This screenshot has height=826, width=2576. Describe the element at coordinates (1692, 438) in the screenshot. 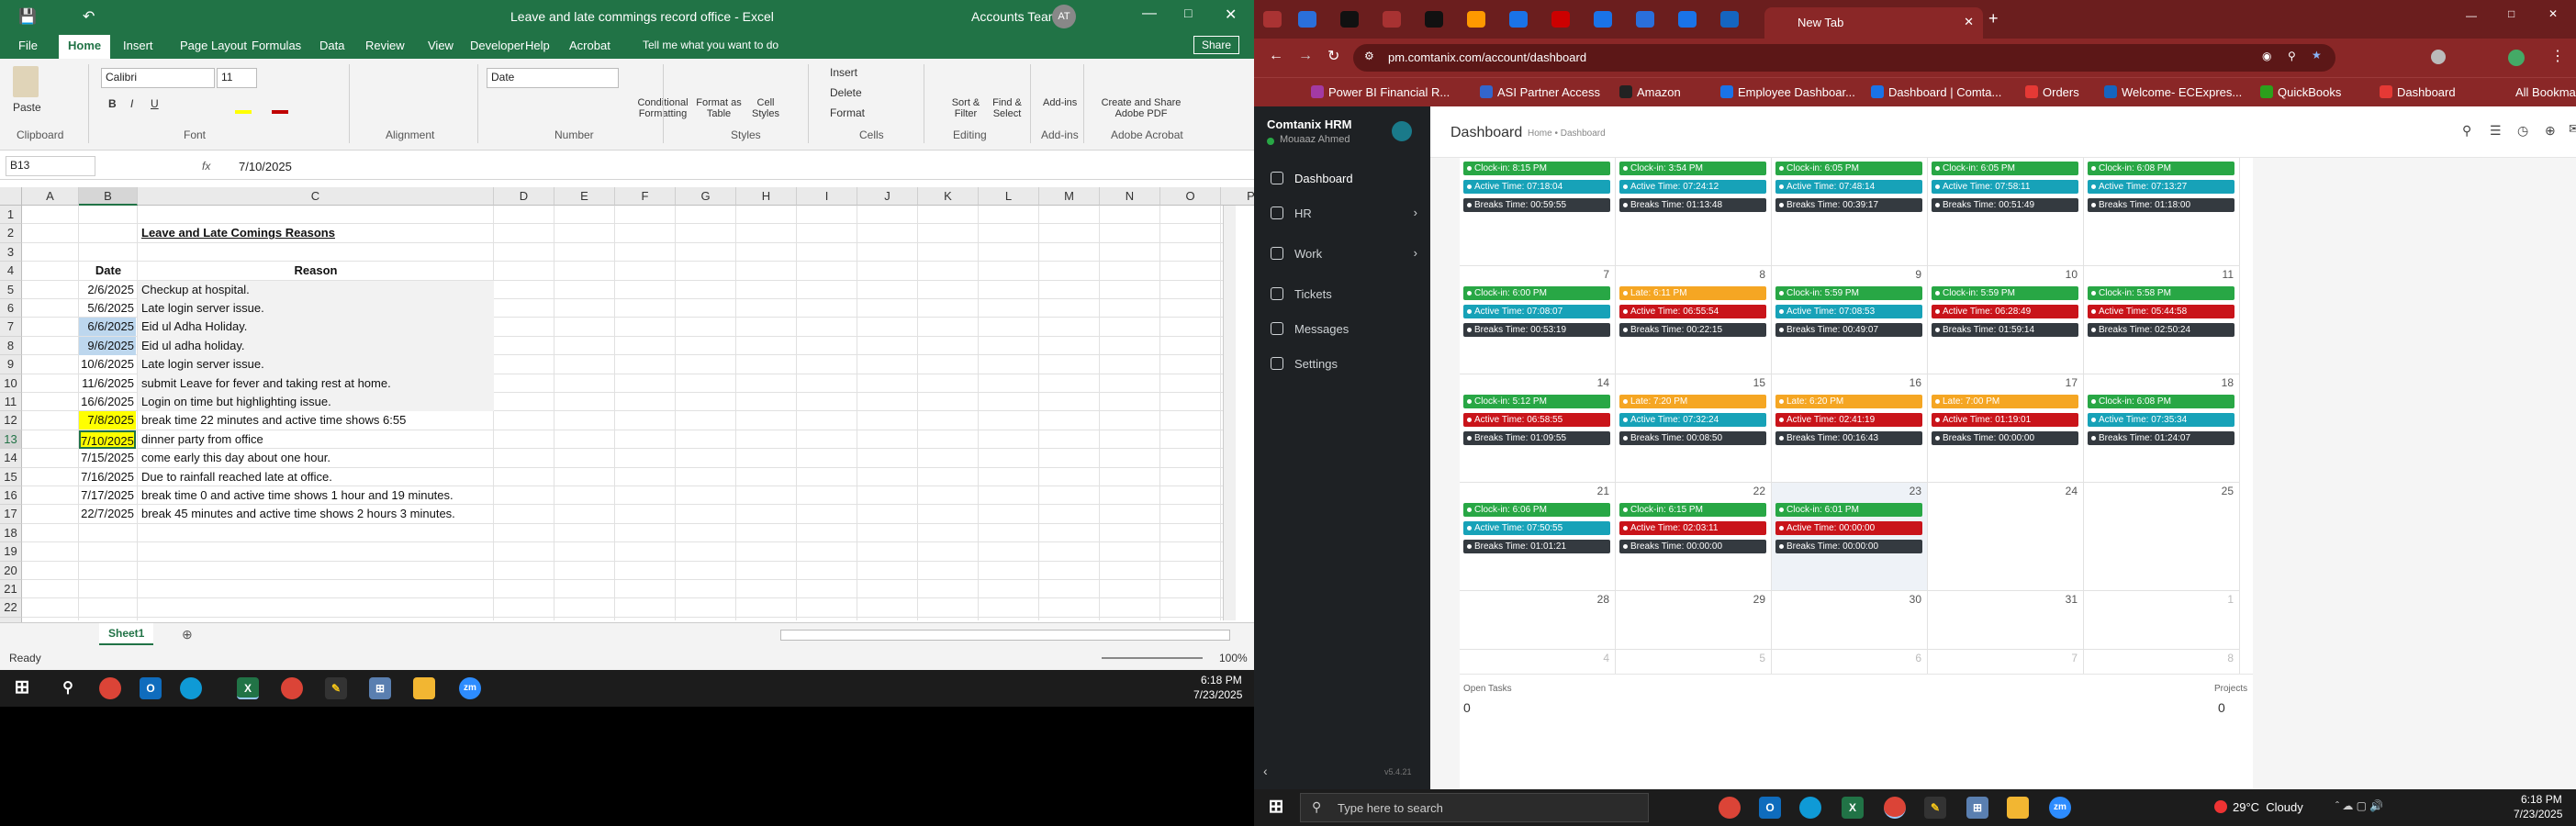

I see `attendance-event-brk: Breaks Time: 00:08:50` at that location.